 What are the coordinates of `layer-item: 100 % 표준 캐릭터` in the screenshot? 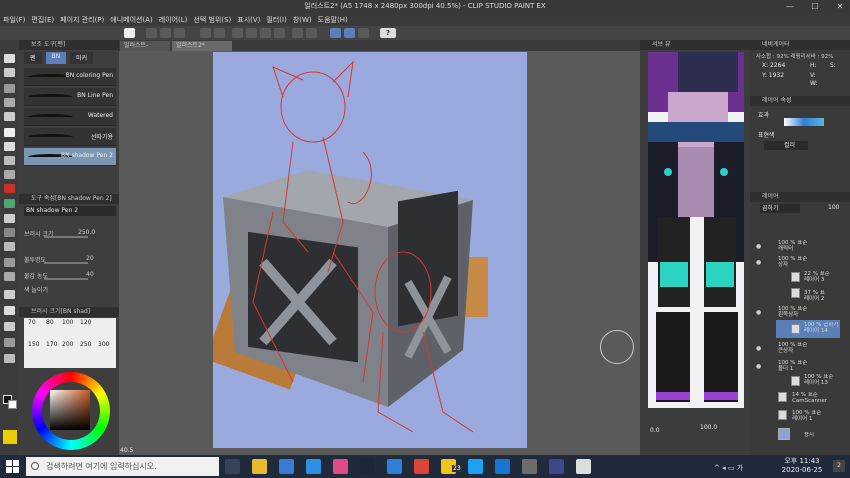 It's located at (809, 246).